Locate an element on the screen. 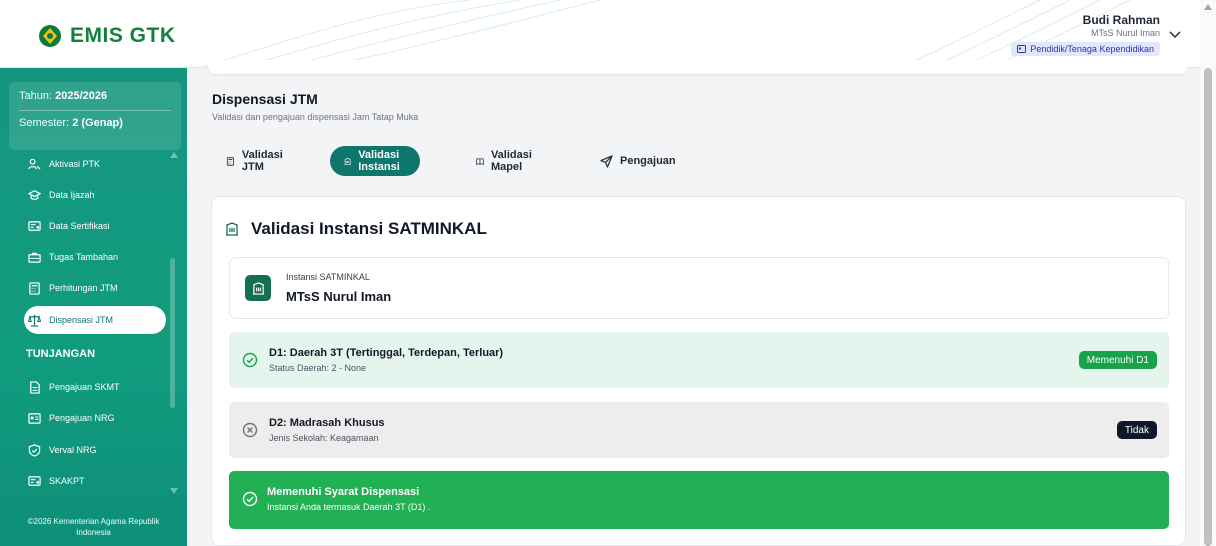  requirement-detail: Status Daerah: 2 - None is located at coordinates (318, 368).